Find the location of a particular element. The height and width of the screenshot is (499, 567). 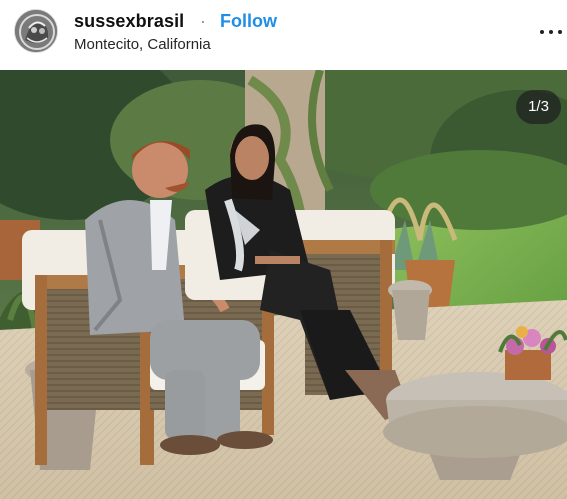

carousel-counter: 1/3 is located at coordinates (538, 107).